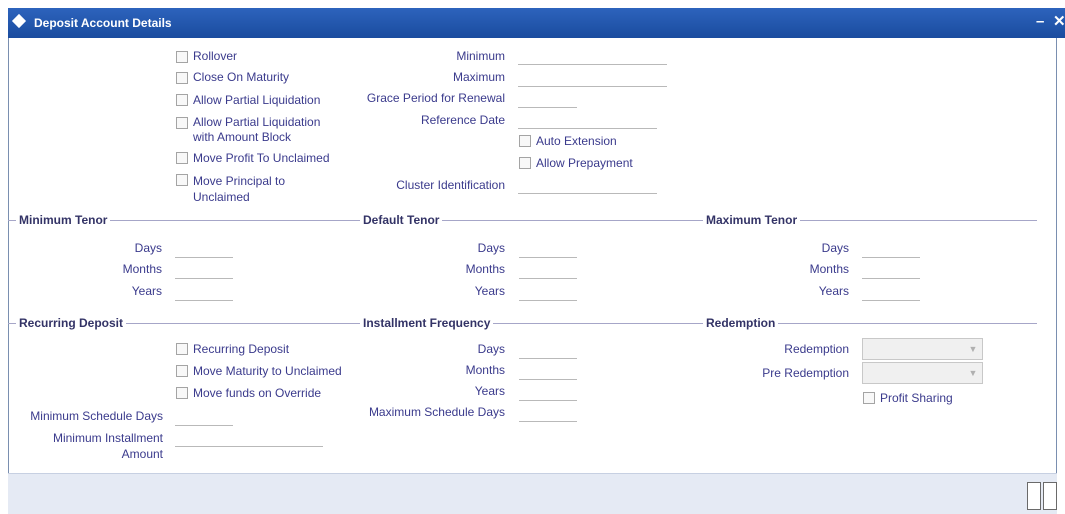  What do you see at coordinates (891, 270) in the screenshot?
I see `max-tenor-months-input` at bounding box center [891, 270].